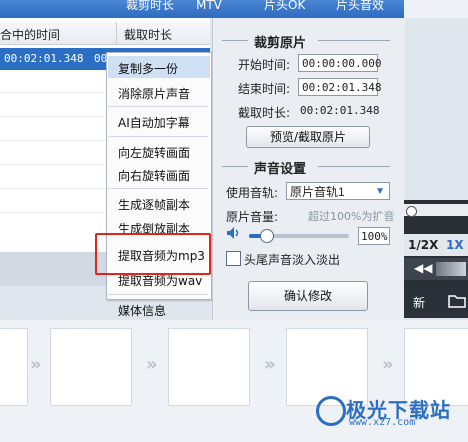  What do you see at coordinates (451, 269) in the screenshot?
I see `preview-thumbnail` at bounding box center [451, 269].